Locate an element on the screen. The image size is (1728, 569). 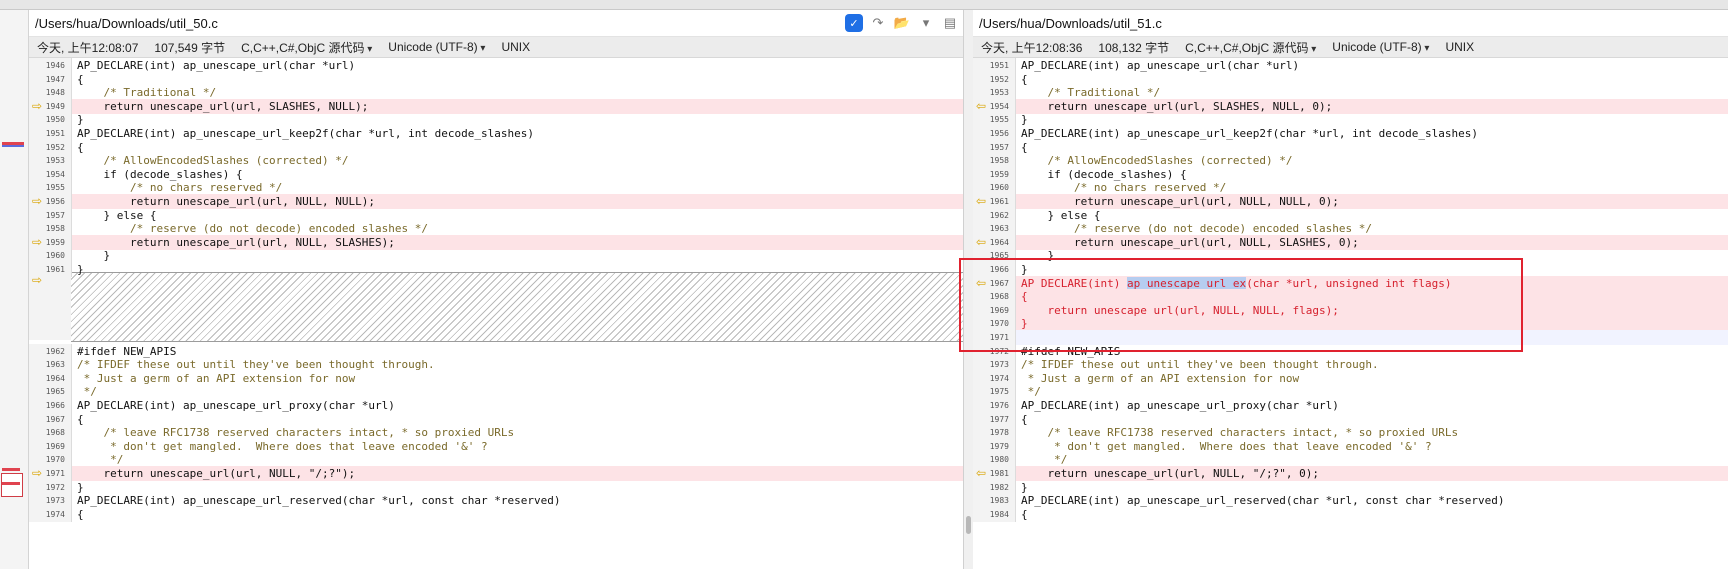
line-gutter: 1974 is located at coordinates (50, 514).